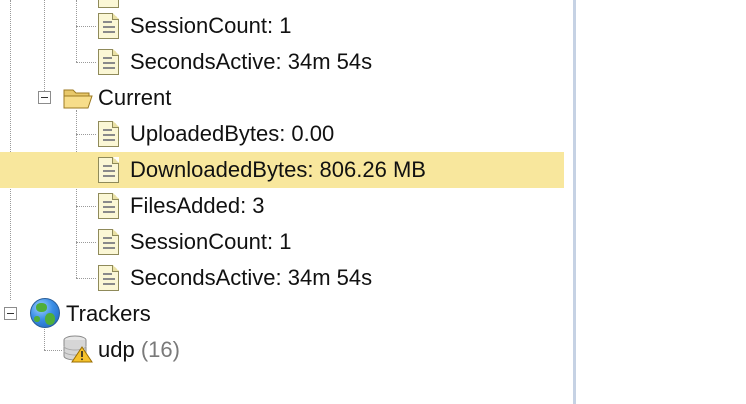 The image size is (746, 404). I want to click on tracker-count: (16), so click(160, 349).